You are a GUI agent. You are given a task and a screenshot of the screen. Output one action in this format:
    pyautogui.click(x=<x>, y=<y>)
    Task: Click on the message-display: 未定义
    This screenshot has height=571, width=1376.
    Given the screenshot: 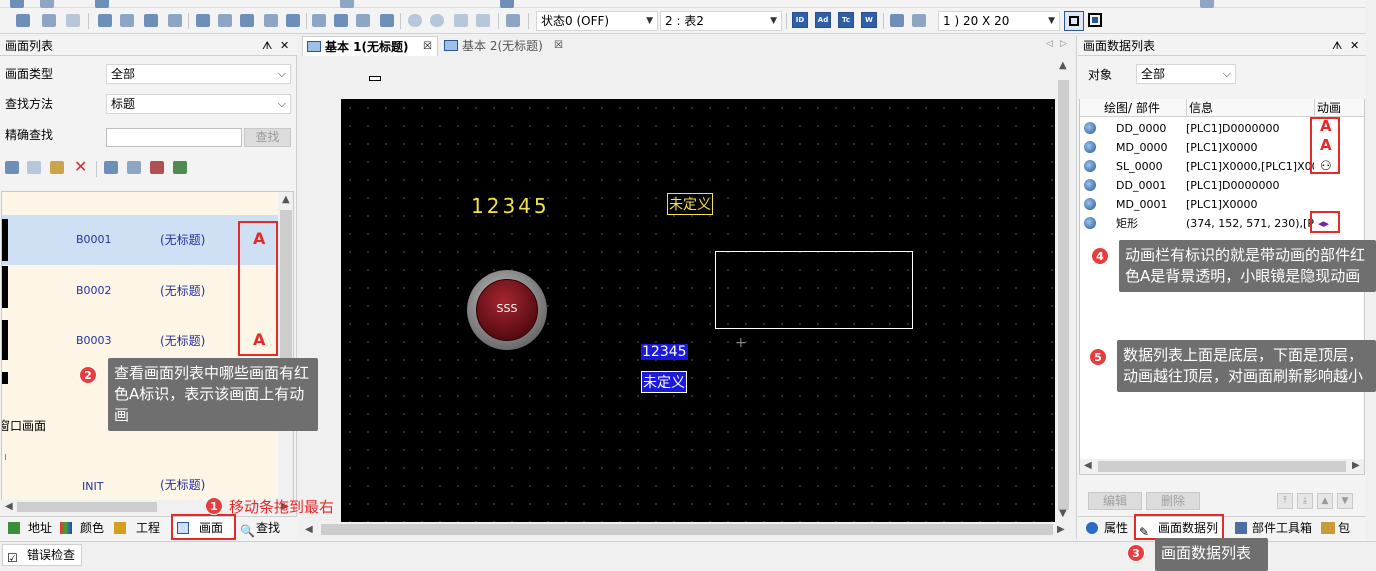 What is the action you would take?
    pyautogui.click(x=690, y=204)
    